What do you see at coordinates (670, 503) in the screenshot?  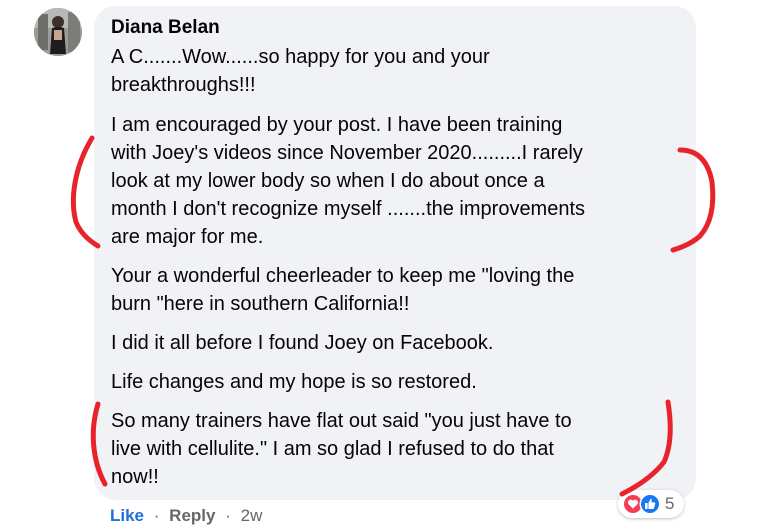 I see `reaction-count: 5` at bounding box center [670, 503].